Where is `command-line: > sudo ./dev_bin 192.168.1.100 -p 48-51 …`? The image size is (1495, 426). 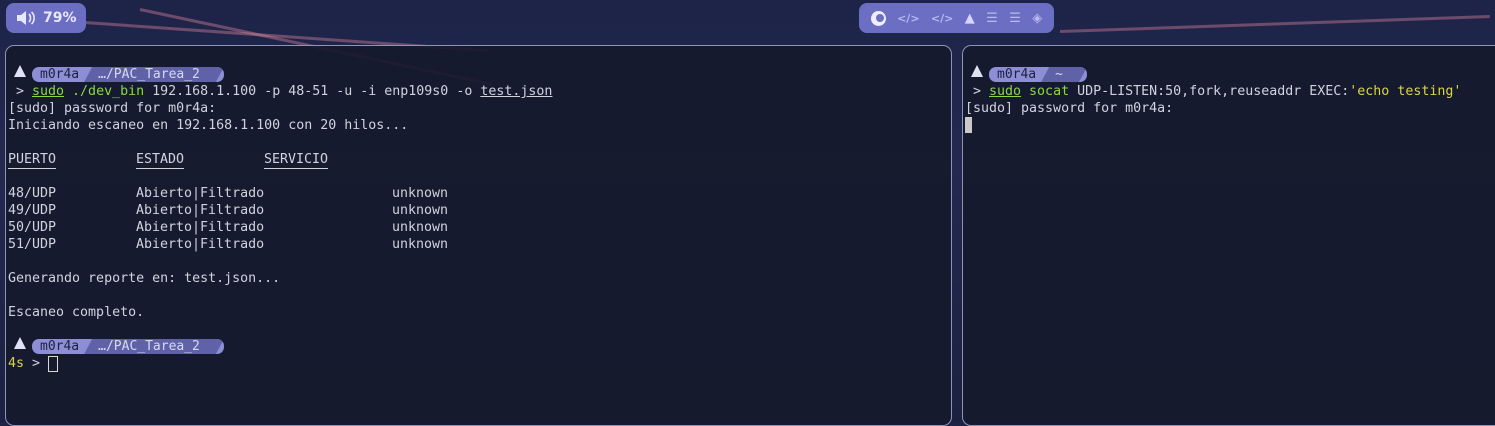 command-line: > sudo ./dev_bin 192.168.1.100 -p 48-51 … is located at coordinates (478, 91).